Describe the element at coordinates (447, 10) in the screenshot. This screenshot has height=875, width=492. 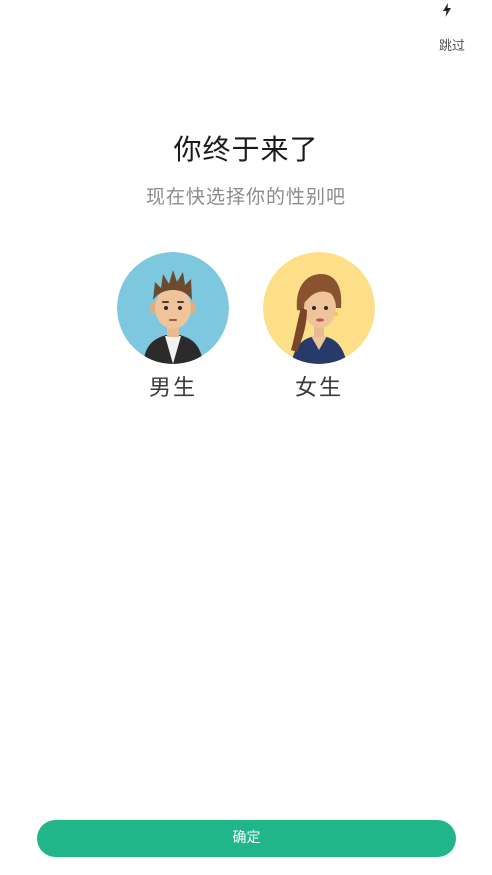
I see `bolt-icon` at that location.